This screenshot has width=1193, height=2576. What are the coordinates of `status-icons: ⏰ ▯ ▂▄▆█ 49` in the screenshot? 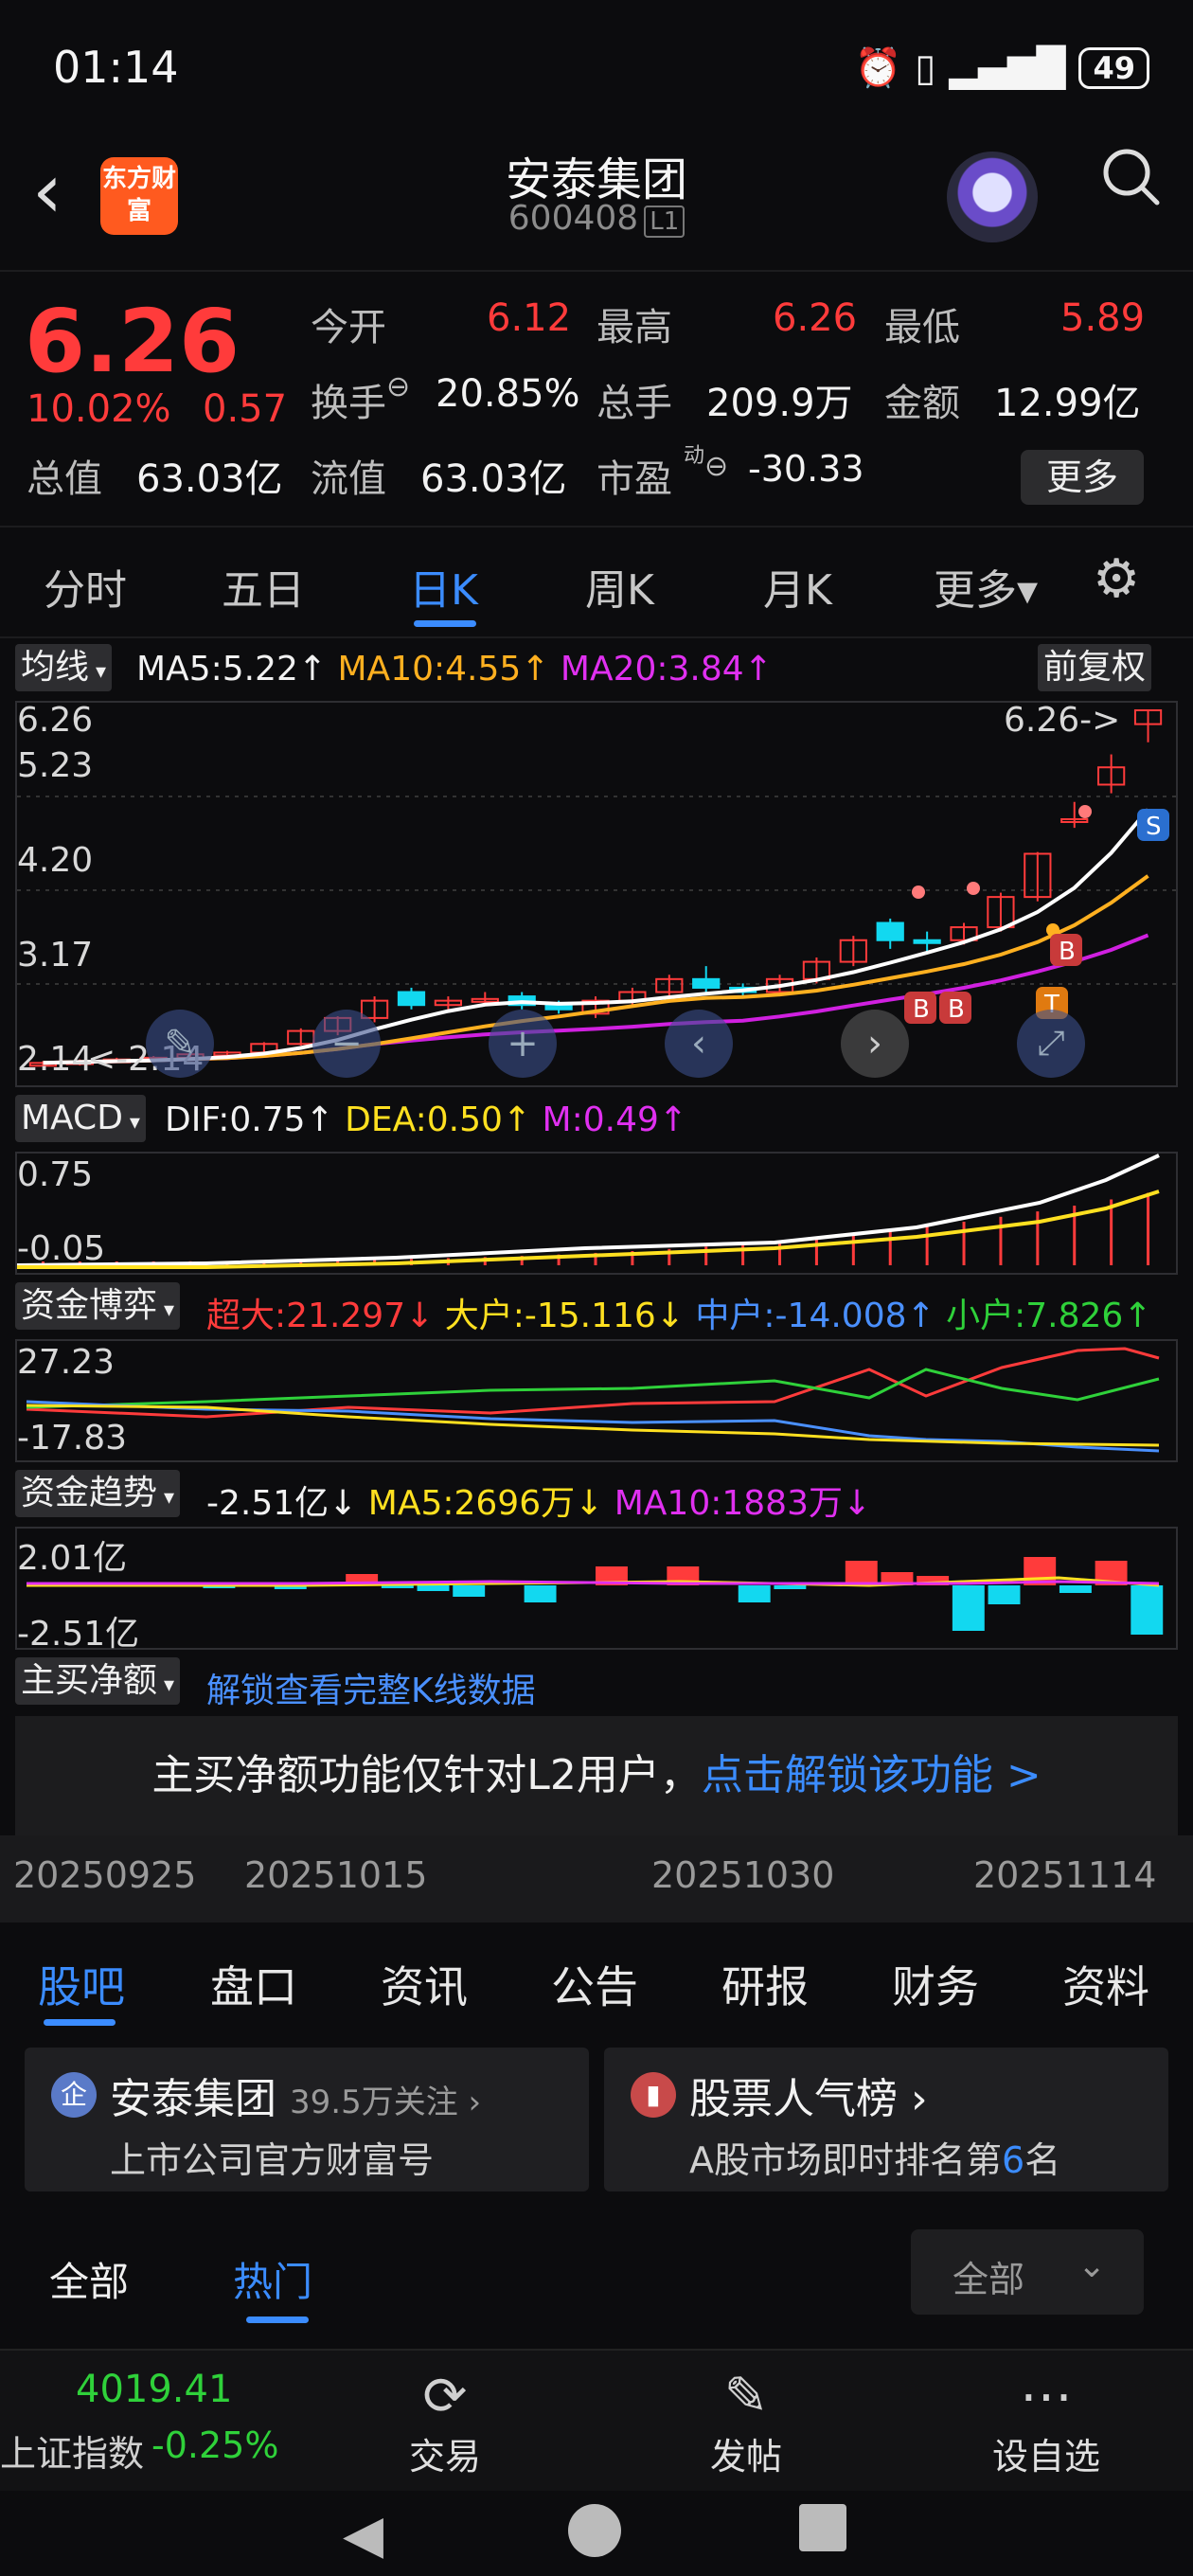 It's located at (1002, 67).